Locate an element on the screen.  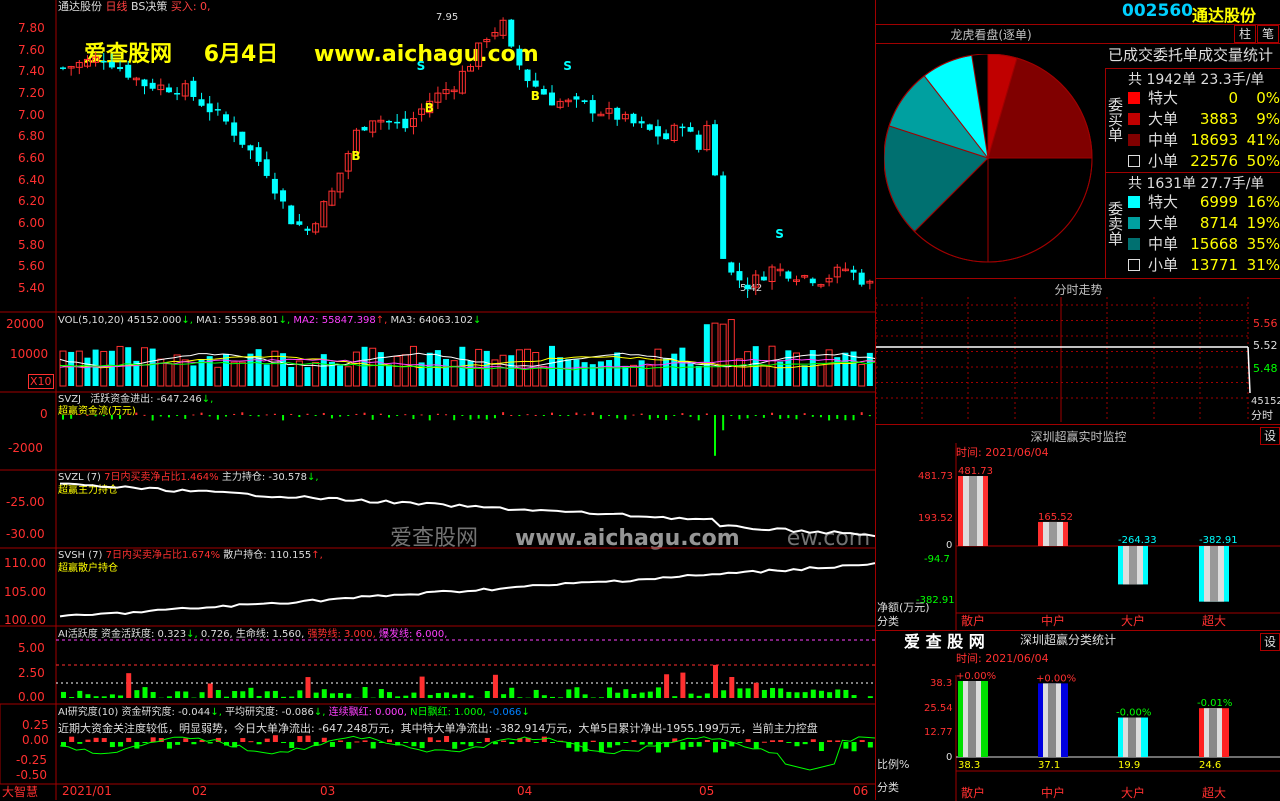
bi-button: 笔 is located at coordinates (1268, 34).